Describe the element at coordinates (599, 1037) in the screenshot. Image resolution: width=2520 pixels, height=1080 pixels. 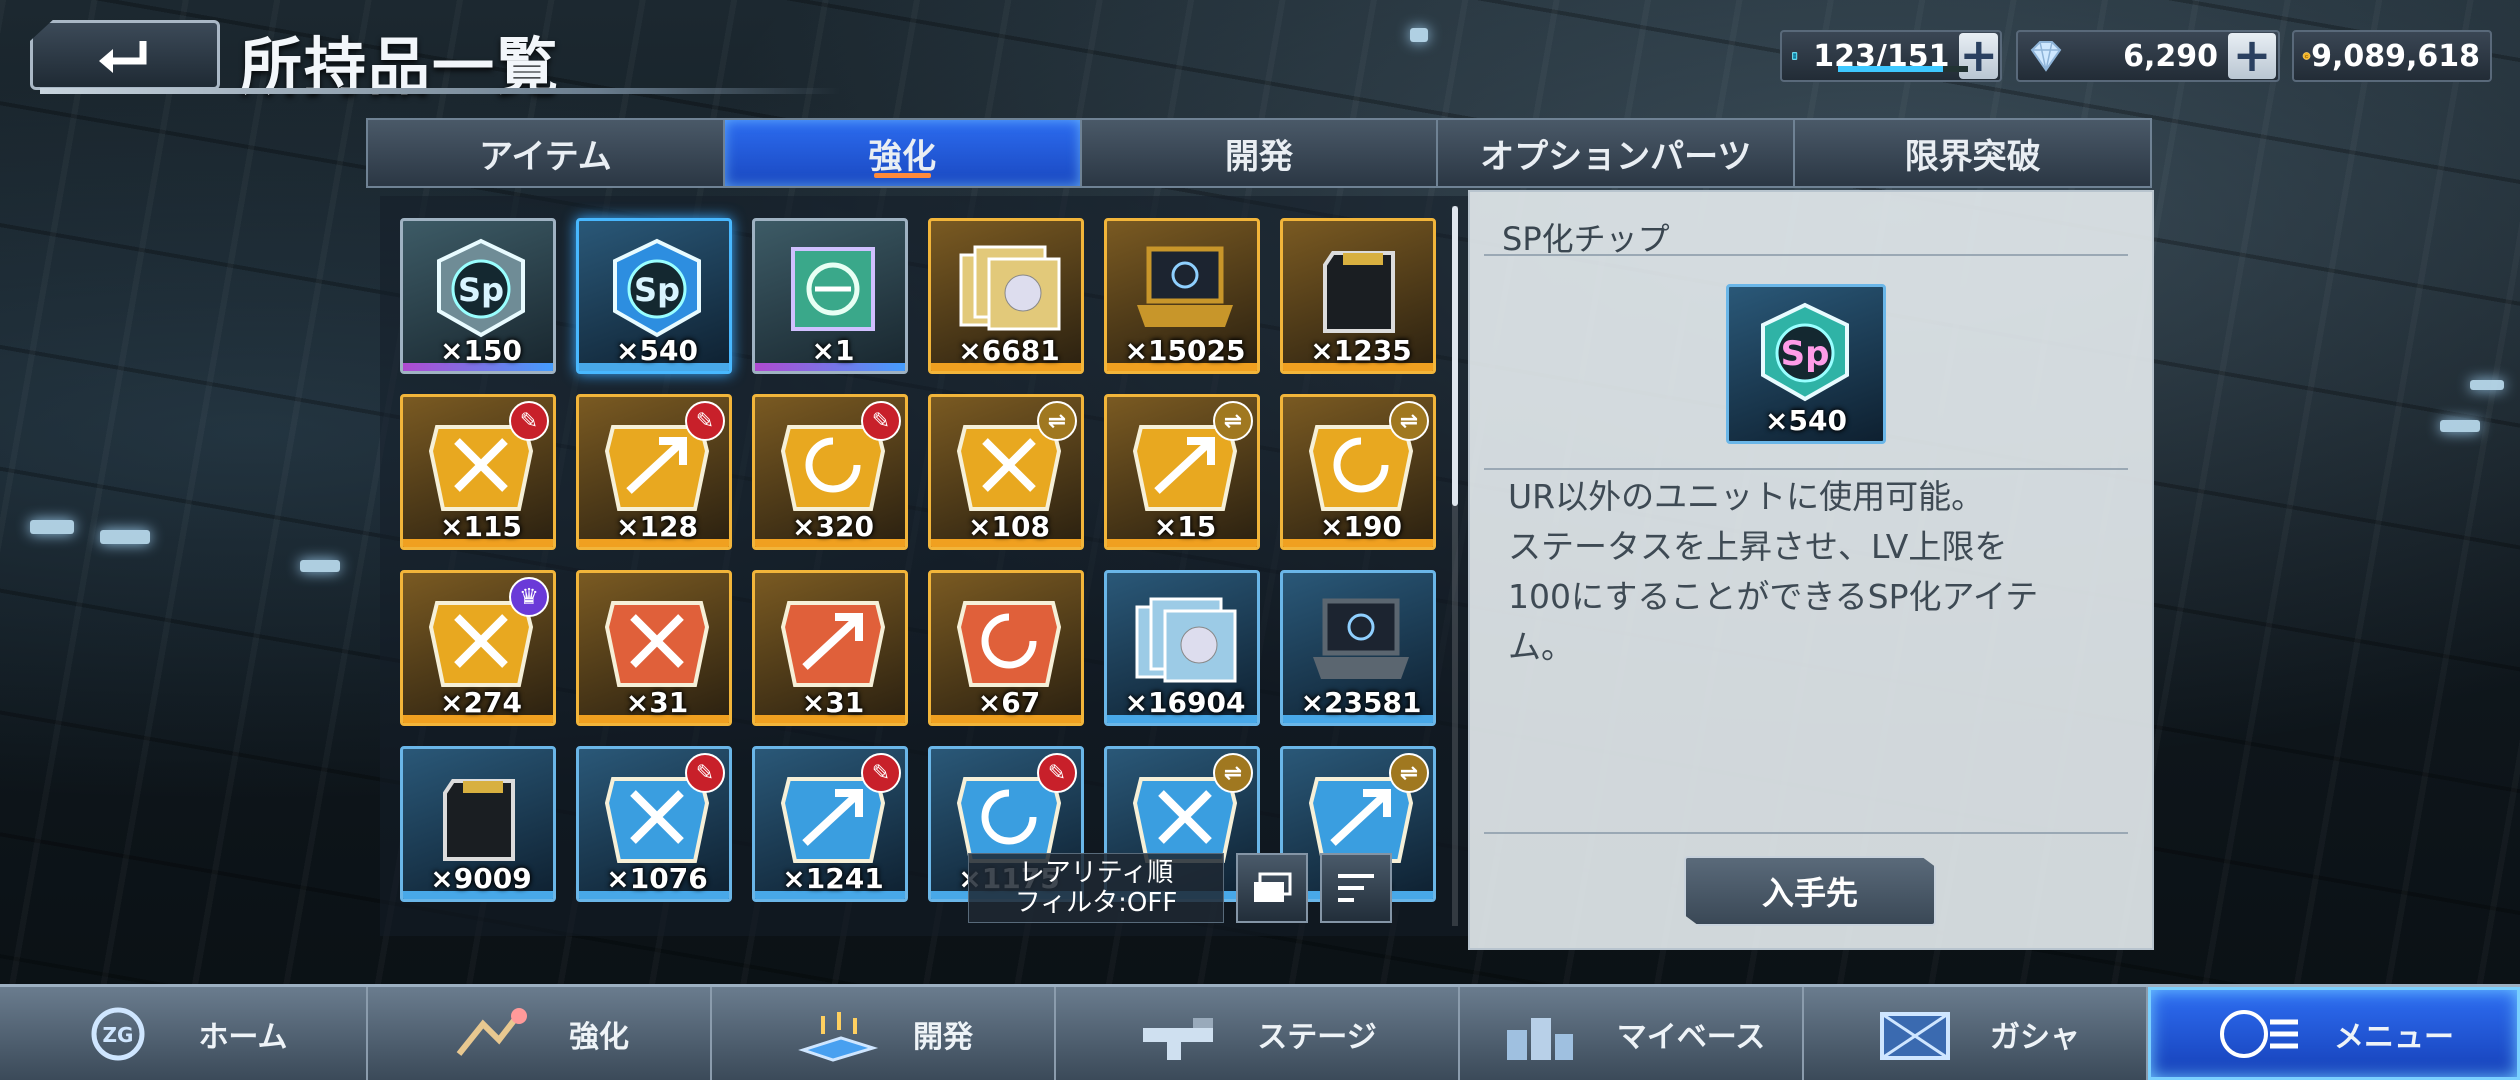
I see `nav-label: 強化` at that location.